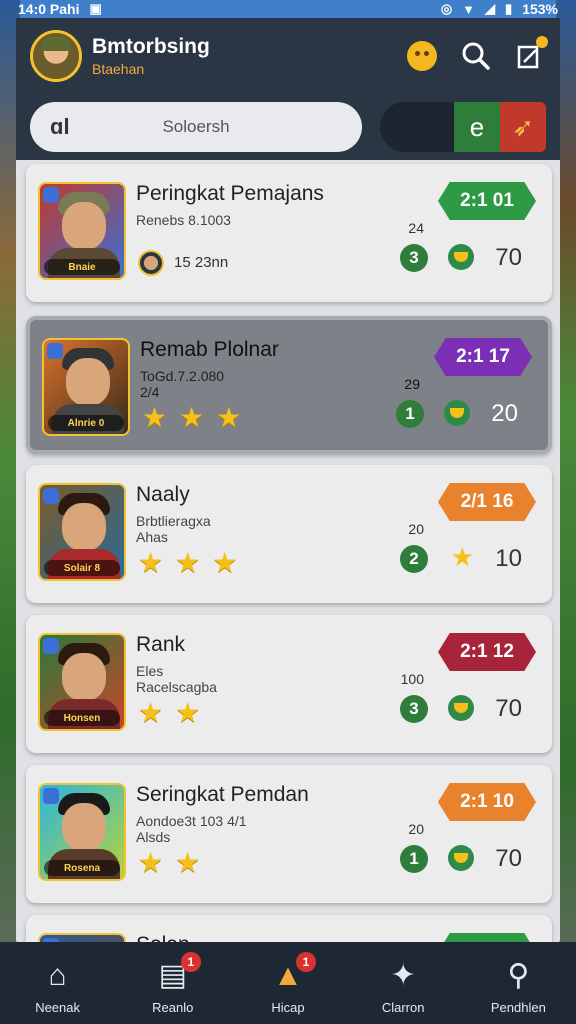 Image resolution: width=576 pixels, height=1024 pixels. I want to click on nav-item-home: ⌂ Neenak, so click(58, 986).